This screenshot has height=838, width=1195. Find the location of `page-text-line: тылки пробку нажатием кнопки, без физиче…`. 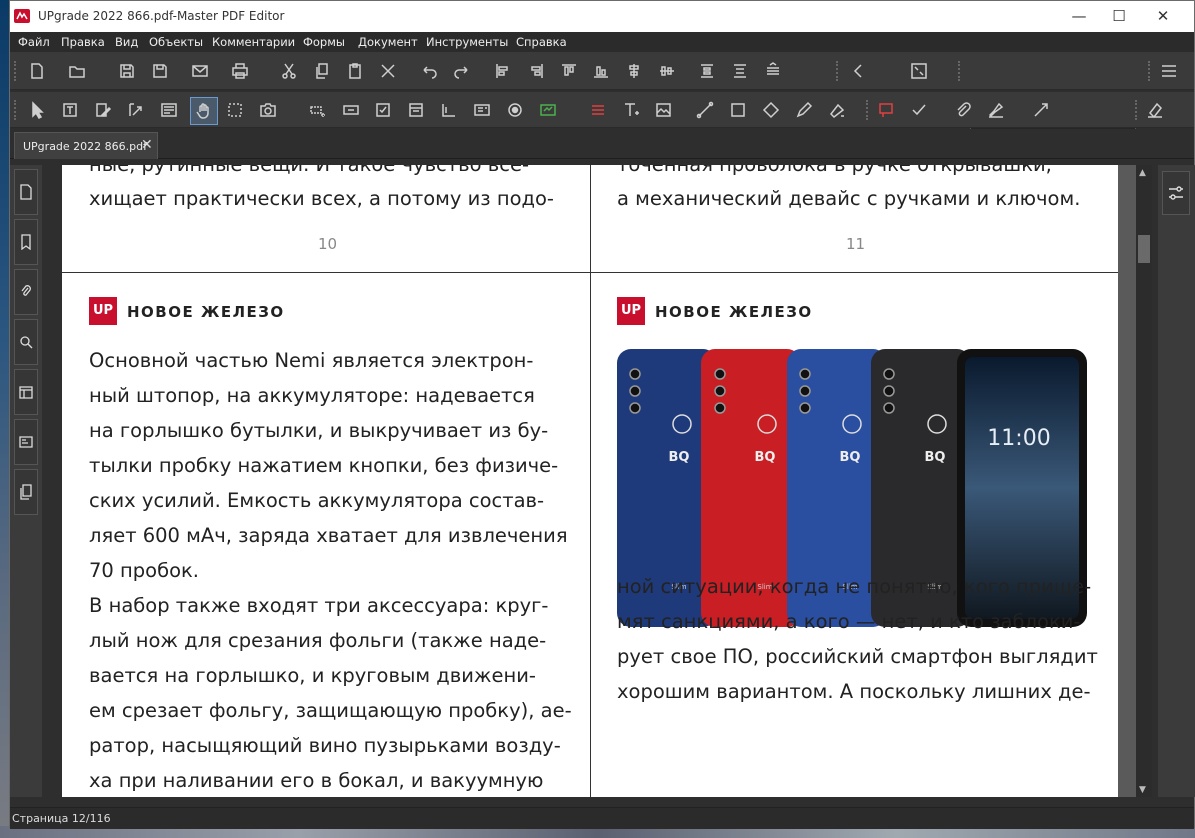

page-text-line: тылки пробку нажатием кнопки, без физиче… is located at coordinates (324, 465).